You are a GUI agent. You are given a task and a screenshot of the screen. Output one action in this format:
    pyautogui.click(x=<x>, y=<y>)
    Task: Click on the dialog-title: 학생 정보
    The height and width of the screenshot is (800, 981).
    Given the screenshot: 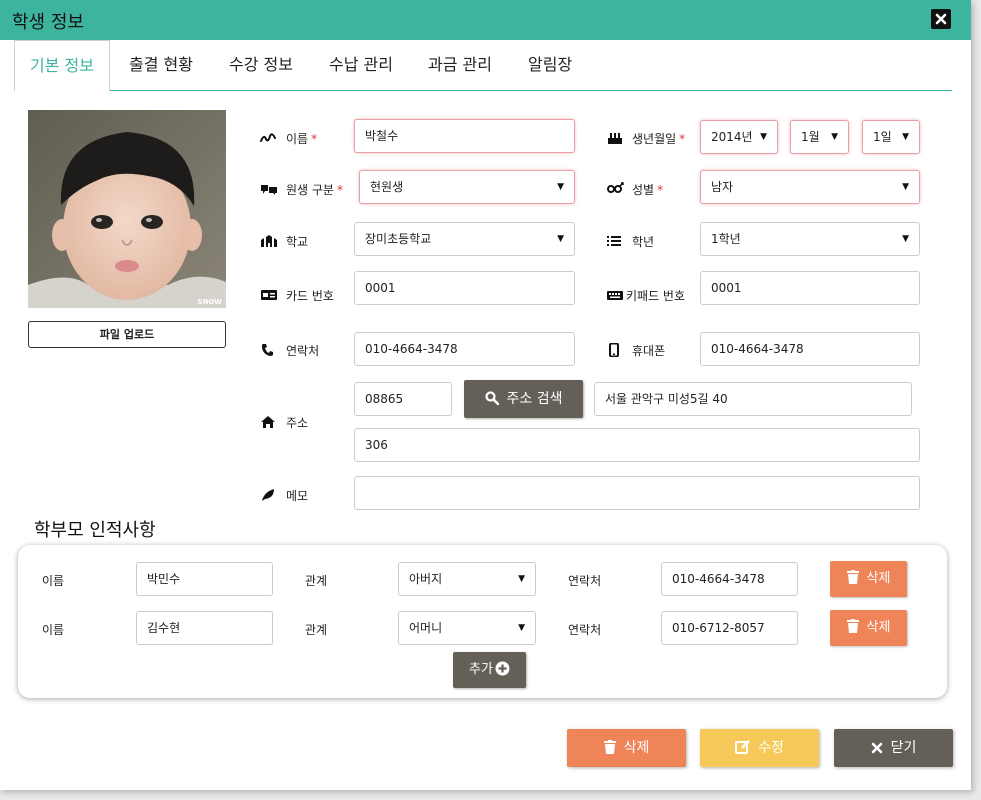 What is the action you would take?
    pyautogui.click(x=48, y=22)
    